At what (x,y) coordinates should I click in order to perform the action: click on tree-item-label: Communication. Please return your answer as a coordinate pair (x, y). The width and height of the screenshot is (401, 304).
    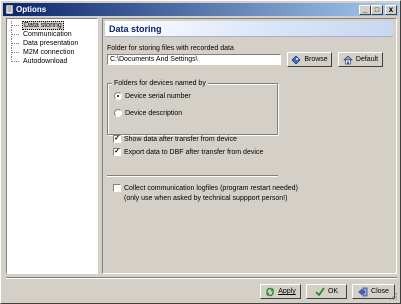
    Looking at the image, I should click on (47, 34).